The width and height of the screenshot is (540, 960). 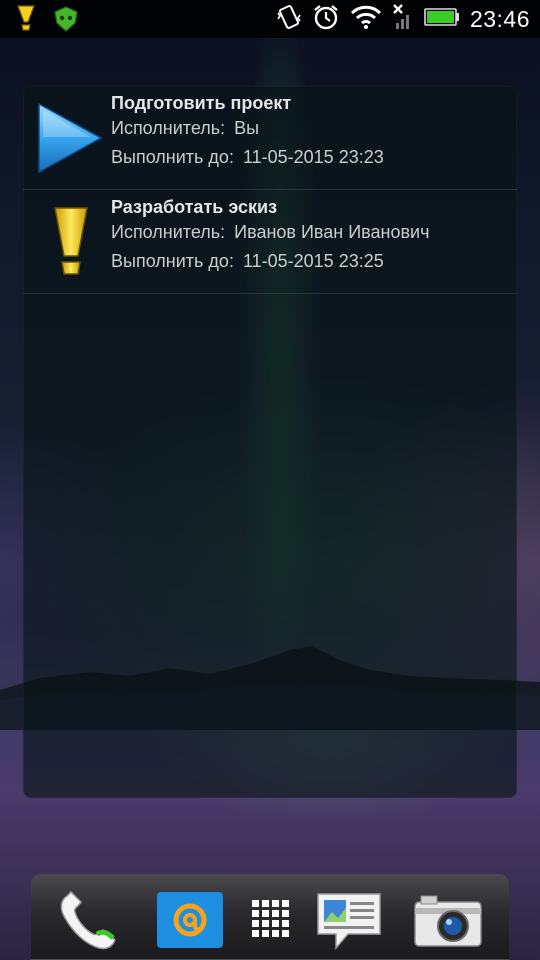 What do you see at coordinates (403, 19) in the screenshot?
I see `no-signal-icon` at bounding box center [403, 19].